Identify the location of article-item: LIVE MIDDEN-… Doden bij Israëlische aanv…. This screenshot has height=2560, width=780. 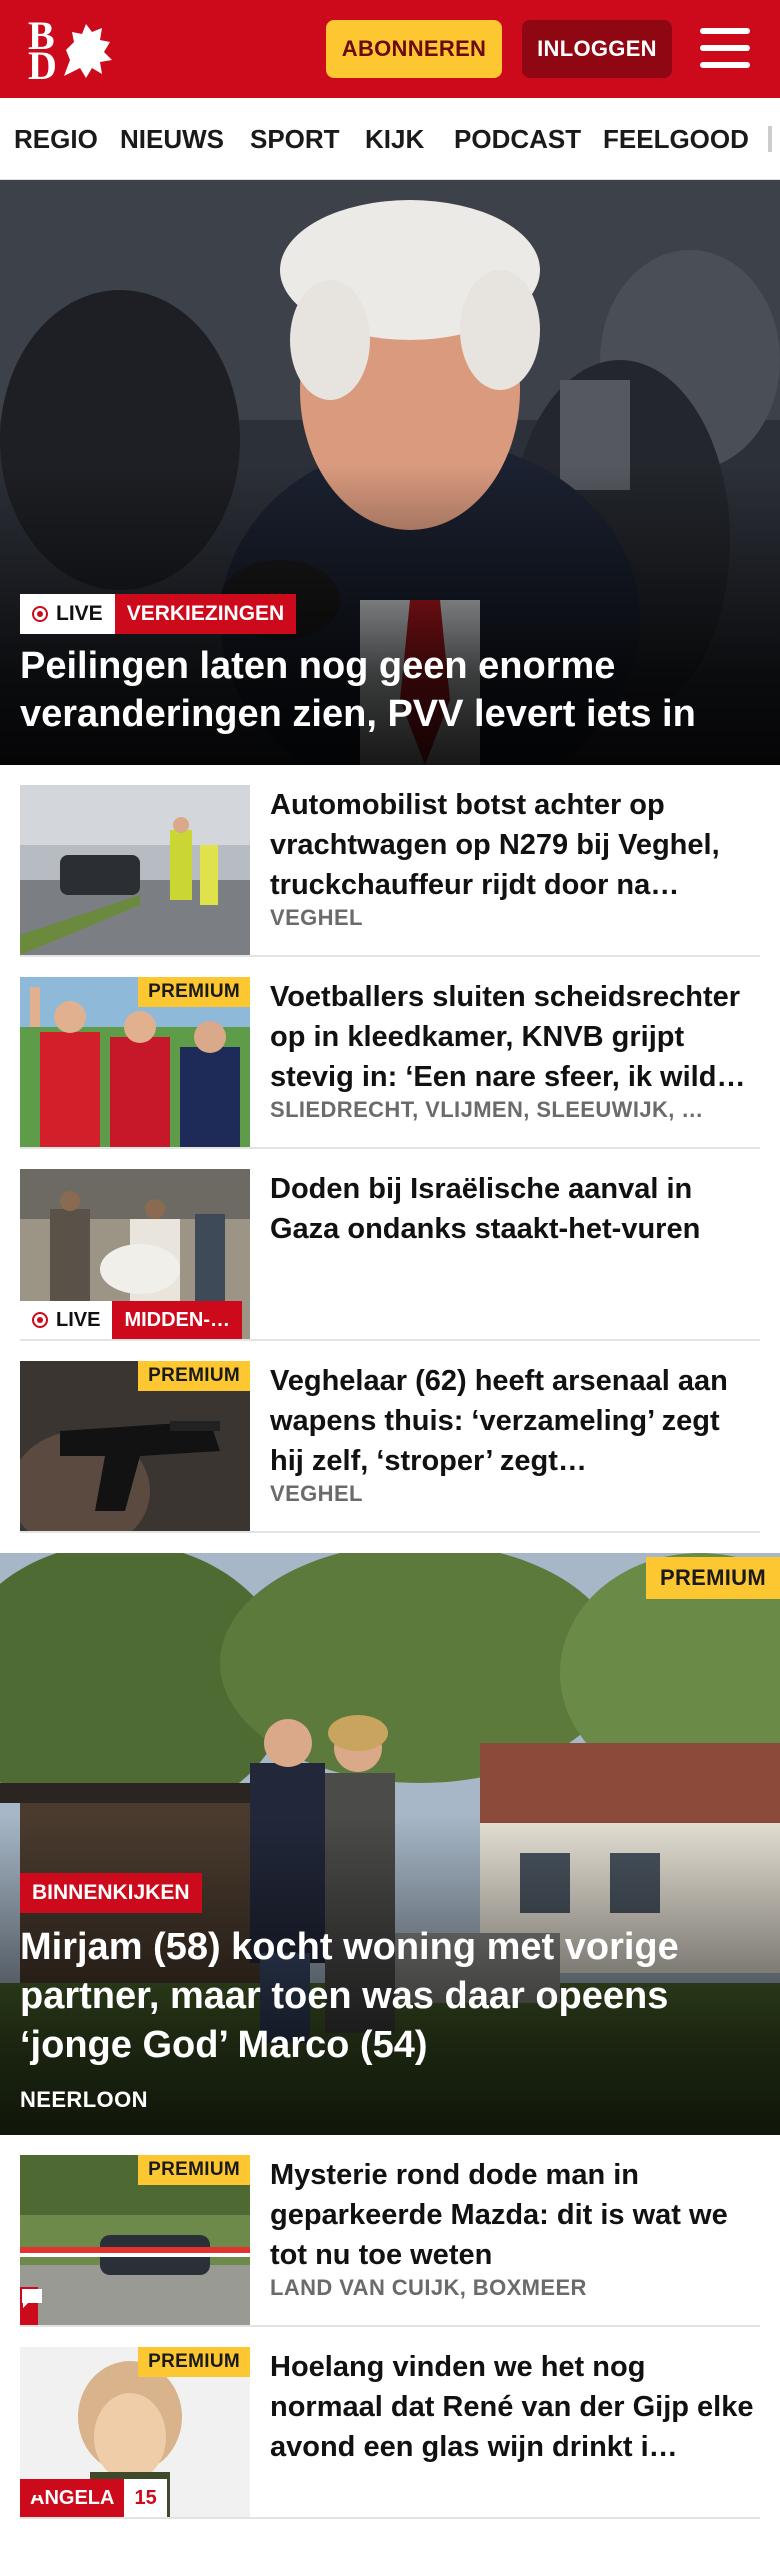
(390, 1245).